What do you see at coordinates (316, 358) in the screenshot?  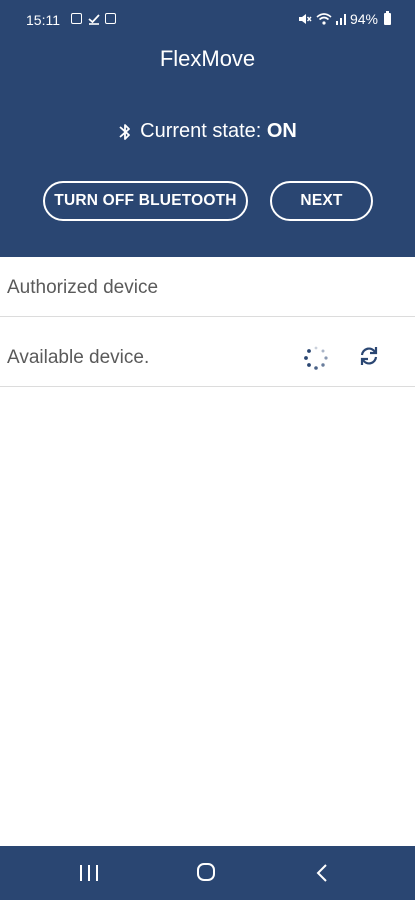 I see `loading-spinner-icon` at bounding box center [316, 358].